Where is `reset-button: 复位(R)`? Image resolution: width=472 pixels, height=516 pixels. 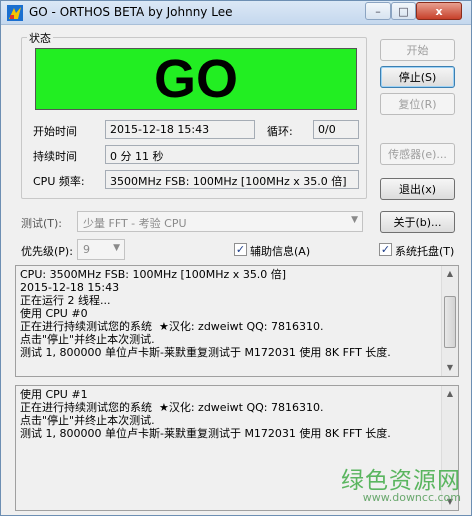 reset-button: 复位(R) is located at coordinates (417, 104).